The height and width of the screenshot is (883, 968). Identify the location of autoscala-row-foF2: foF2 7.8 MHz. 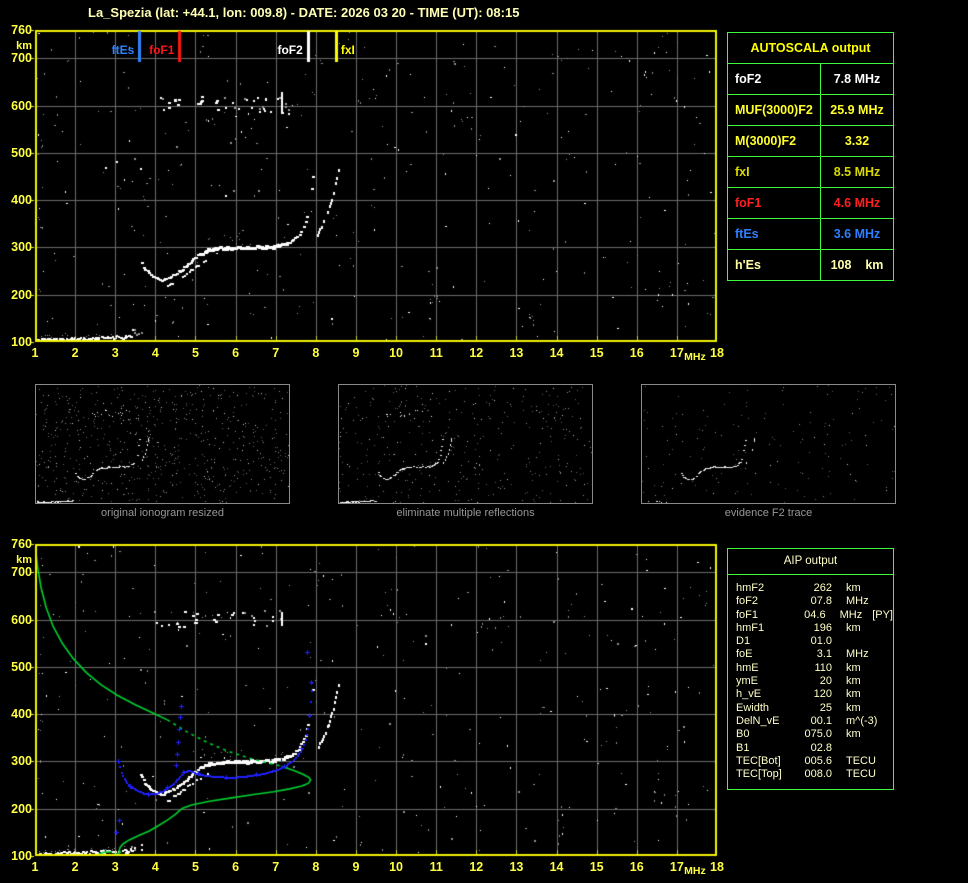
(810, 79).